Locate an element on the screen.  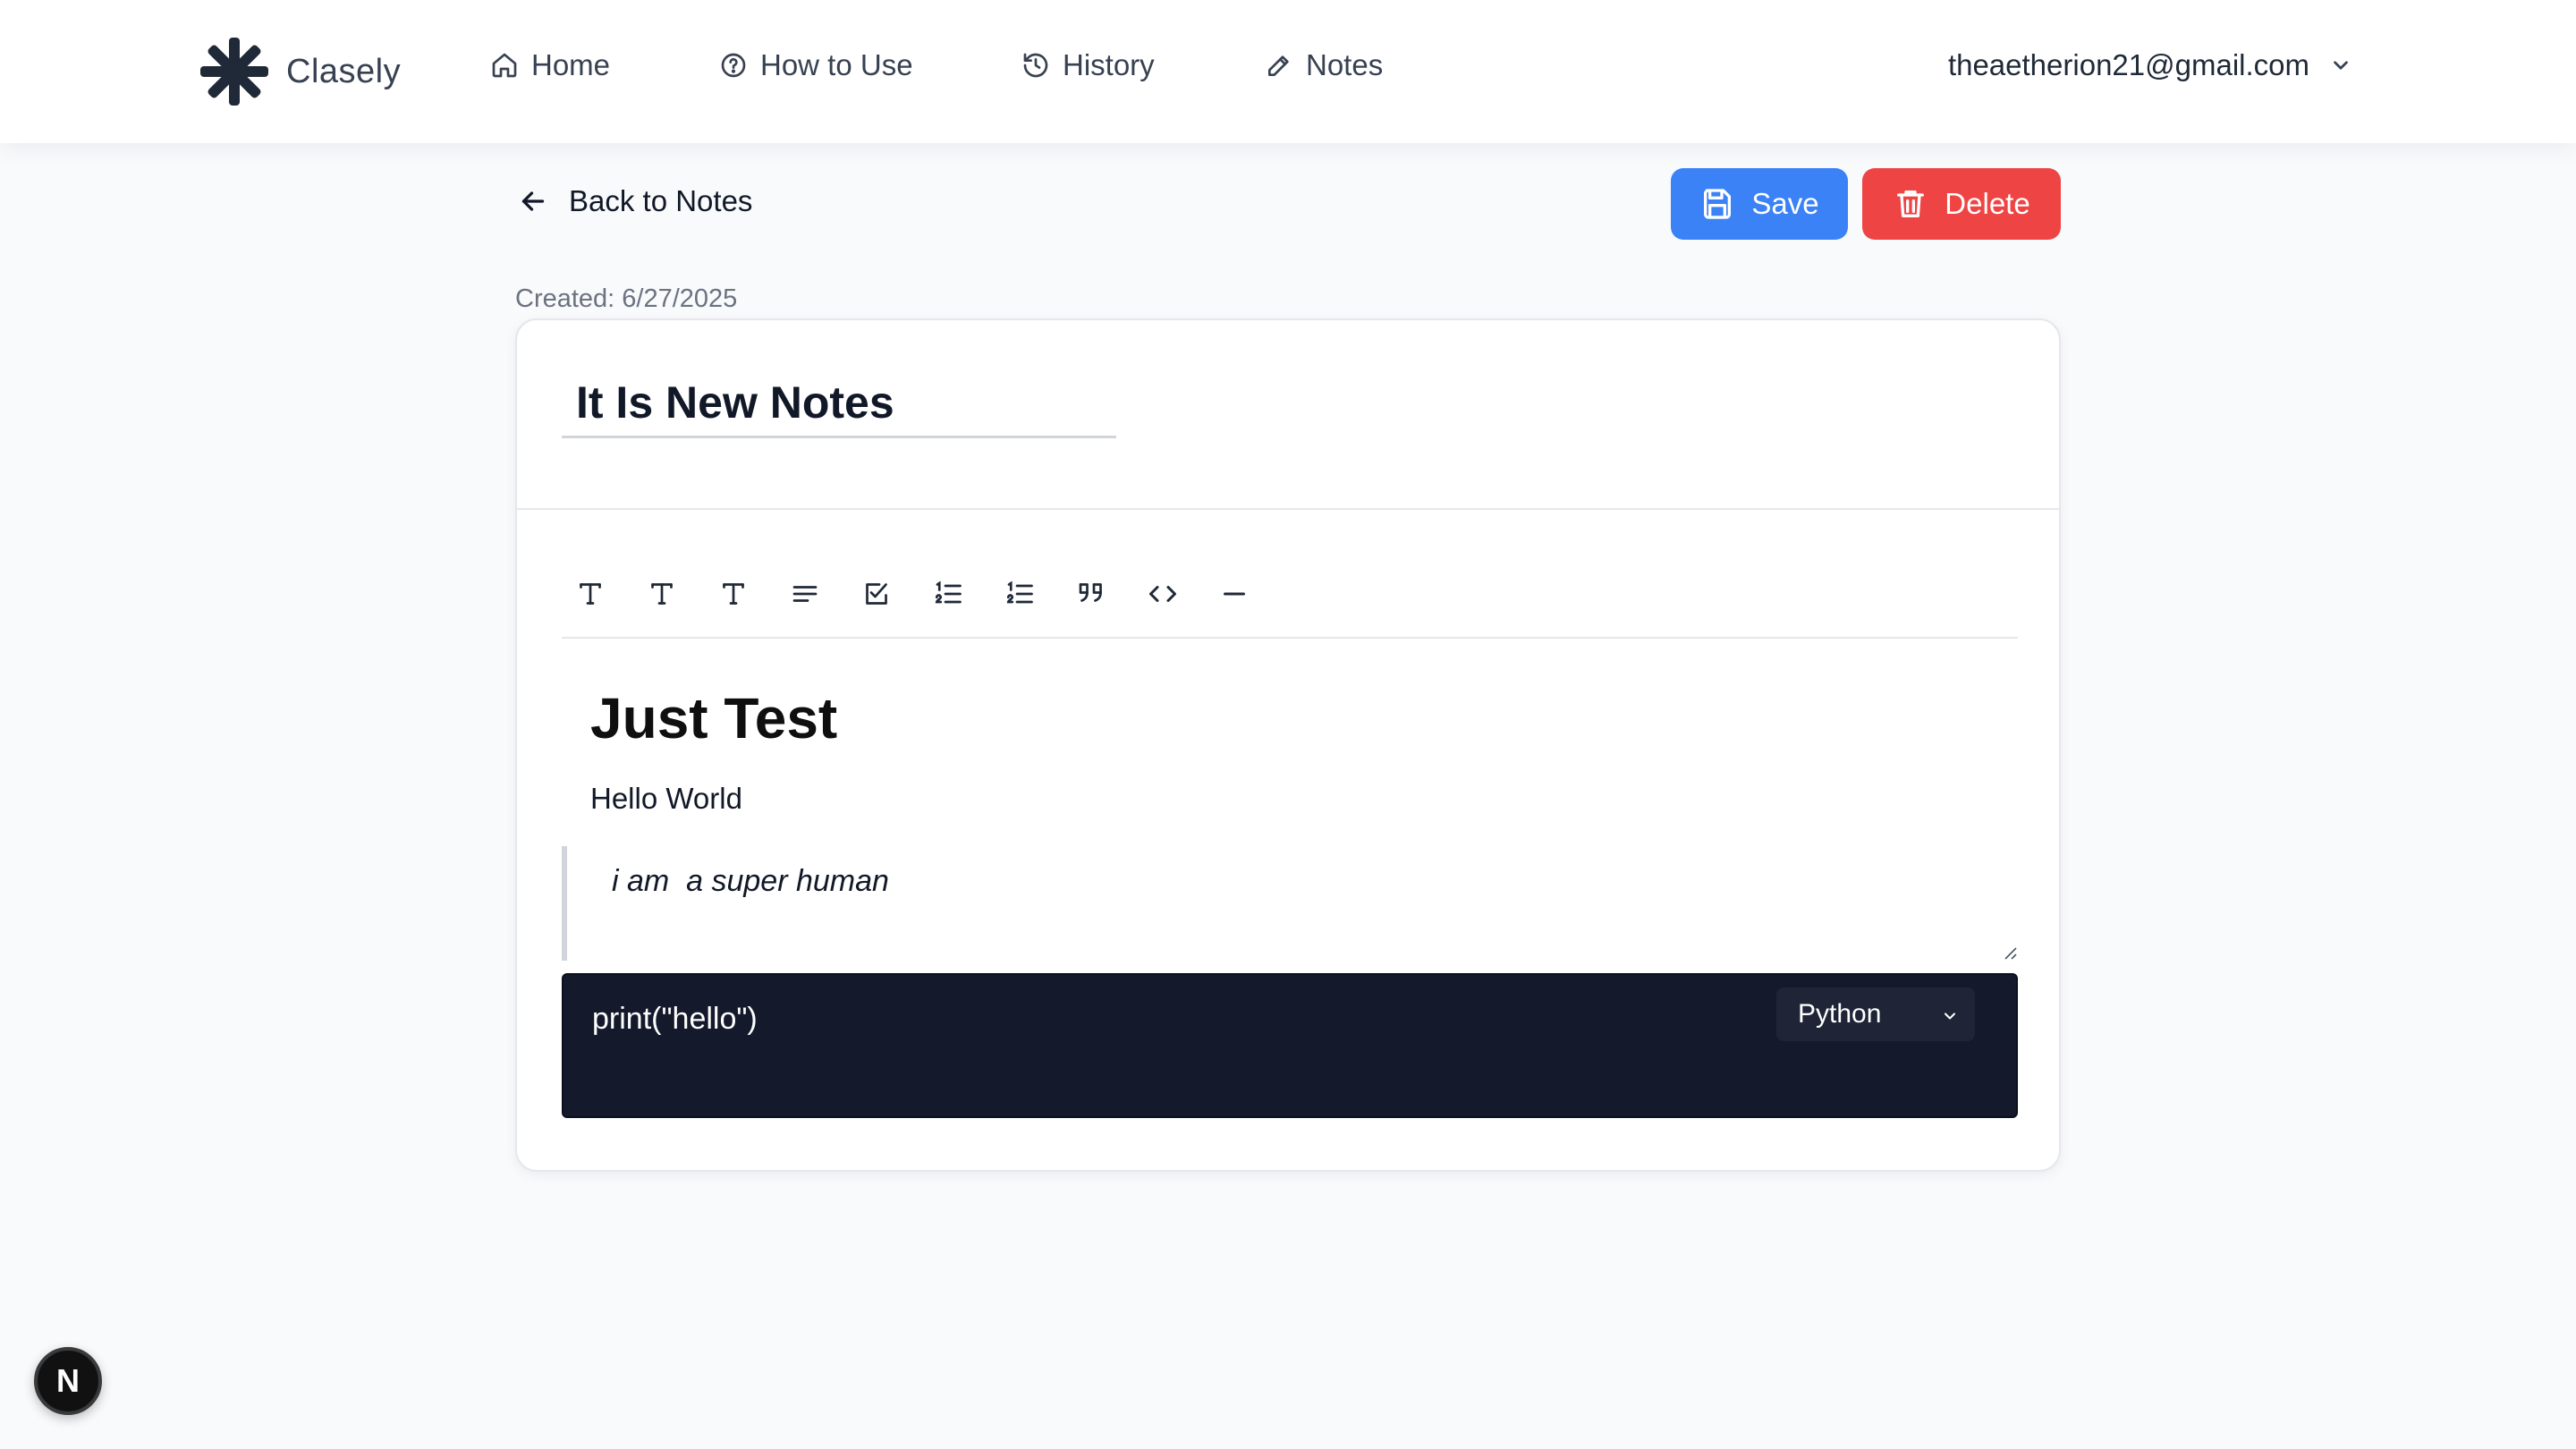
created-date: Created: 6/27/2025 is located at coordinates (626, 298).